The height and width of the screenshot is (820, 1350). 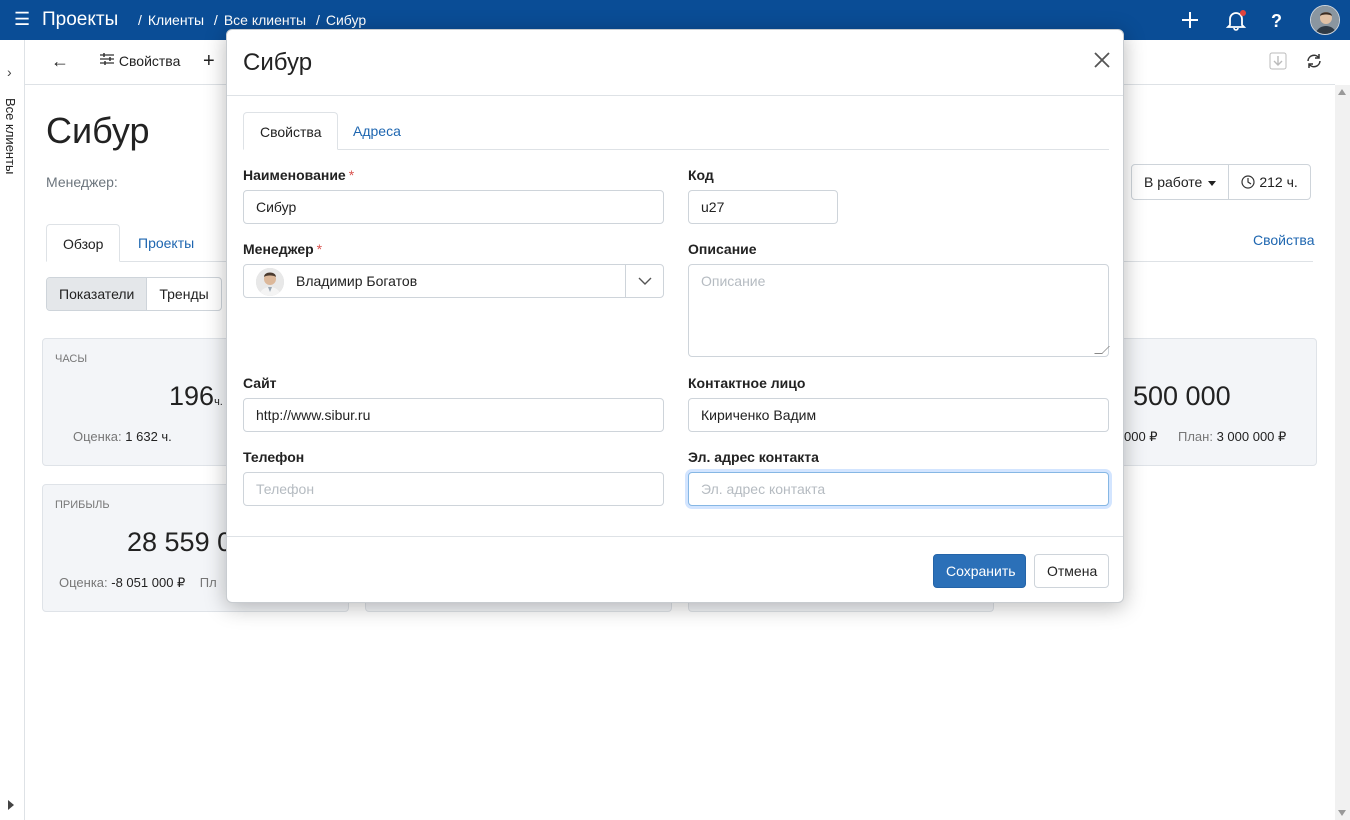 What do you see at coordinates (82, 505) in the screenshot?
I see `card-label: Прибыль` at bounding box center [82, 505].